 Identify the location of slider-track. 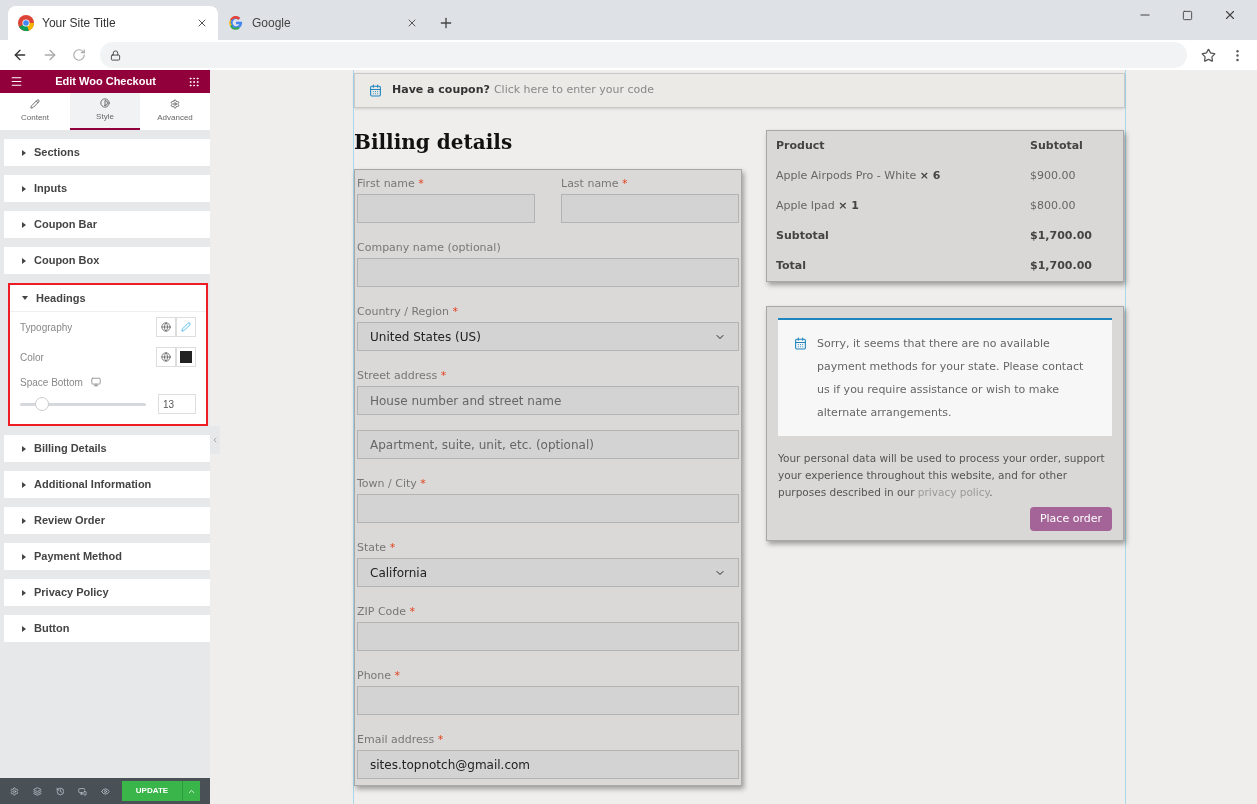
(83, 404).